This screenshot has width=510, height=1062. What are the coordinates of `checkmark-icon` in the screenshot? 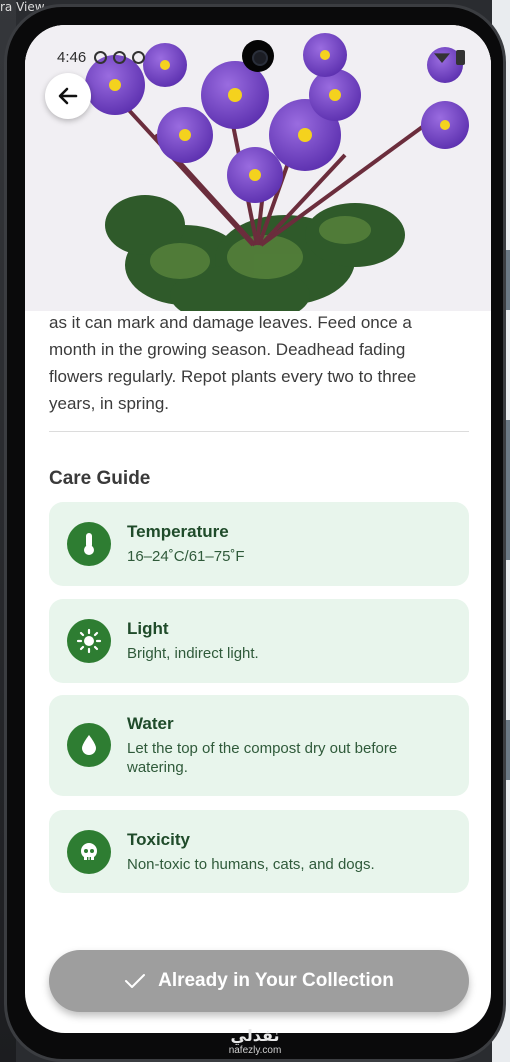 It's located at (135, 981).